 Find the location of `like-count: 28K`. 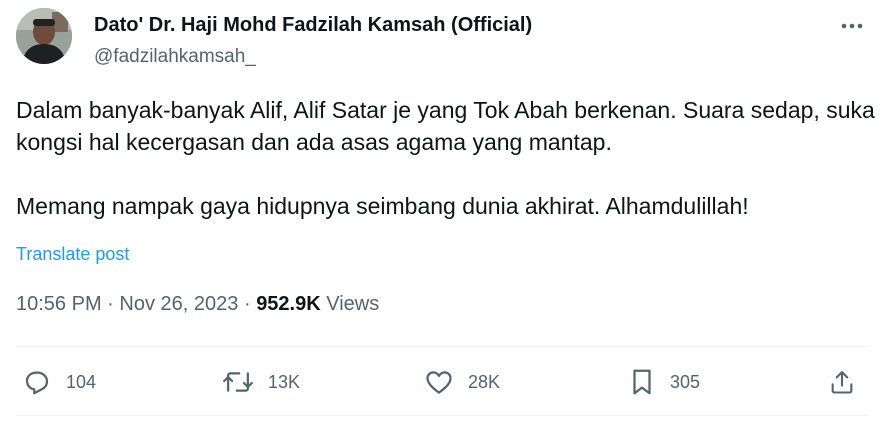

like-count: 28K is located at coordinates (484, 381).